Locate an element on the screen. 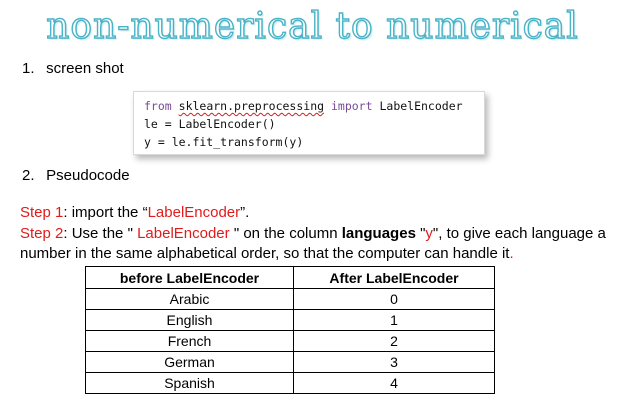 The width and height of the screenshot is (625, 406). step-label: Step 1 is located at coordinates (42, 212).